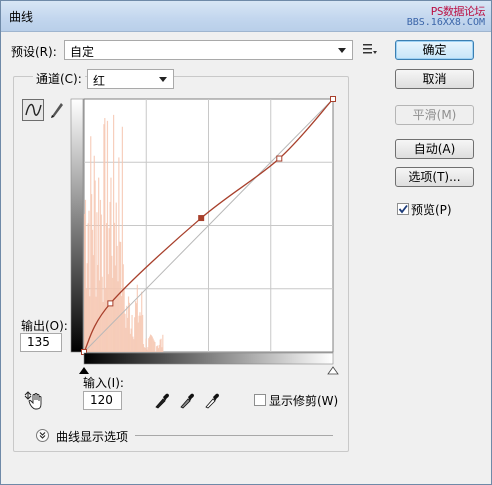  What do you see at coordinates (201, 218) in the screenshot?
I see `selected-control-point` at bounding box center [201, 218].